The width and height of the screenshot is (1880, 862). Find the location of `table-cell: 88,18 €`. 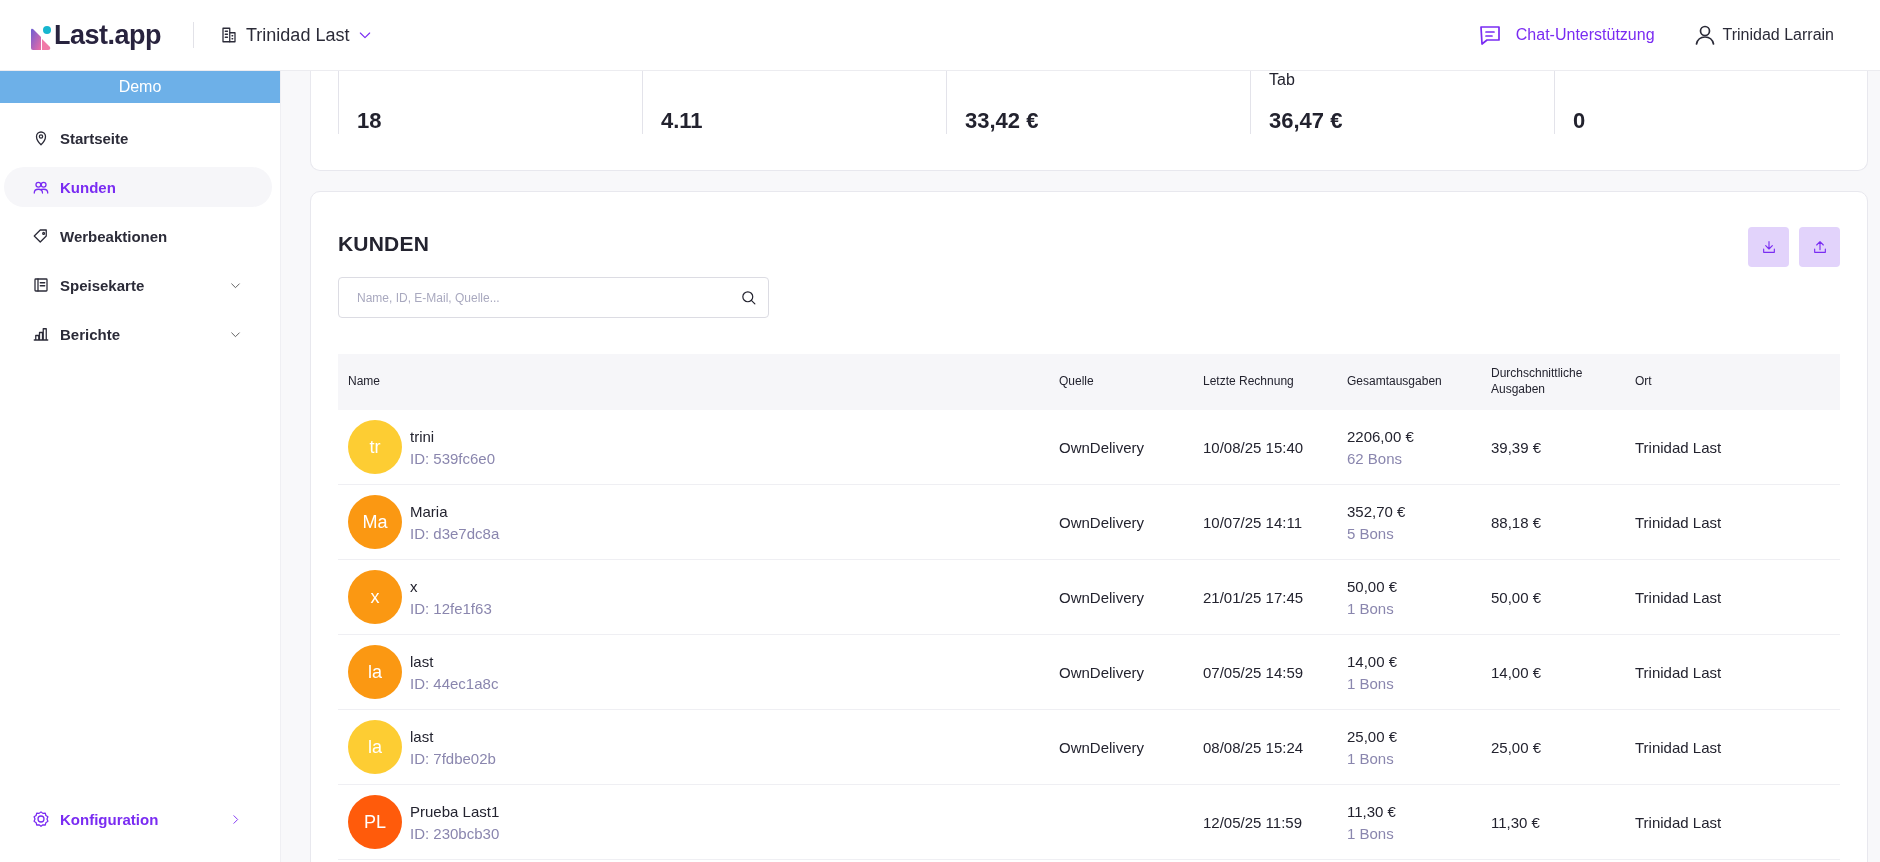

table-cell: 88,18 € is located at coordinates (1516, 522).